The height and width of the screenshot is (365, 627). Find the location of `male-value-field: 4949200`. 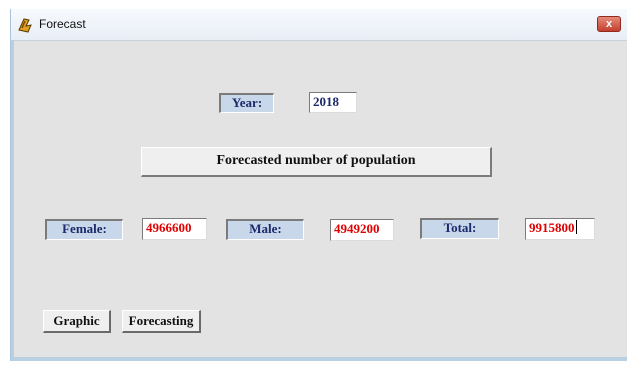

male-value-field: 4949200 is located at coordinates (362, 230).